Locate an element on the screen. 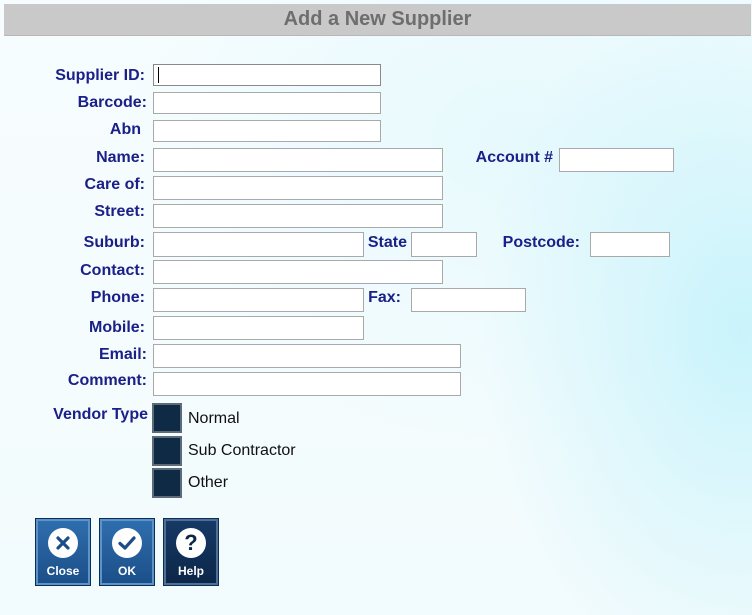 This screenshot has height=615, width=752. mobile-label: Mobile: is located at coordinates (117, 327).